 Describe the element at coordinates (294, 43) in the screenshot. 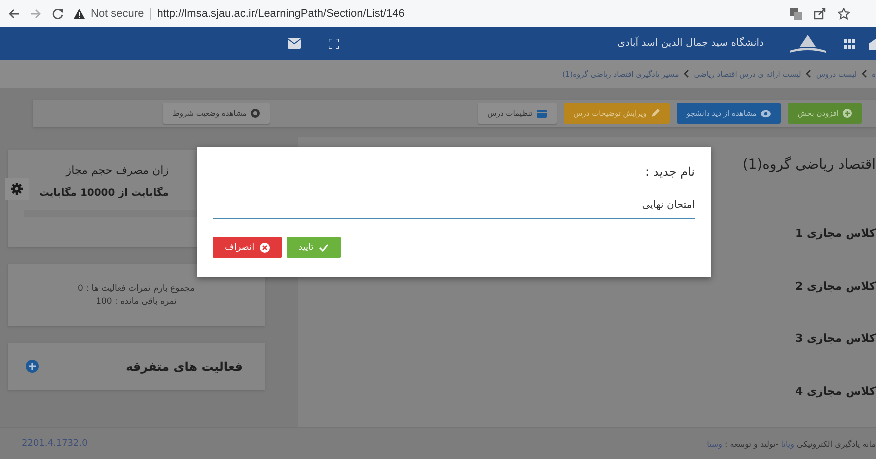

I see `mail-icon` at that location.